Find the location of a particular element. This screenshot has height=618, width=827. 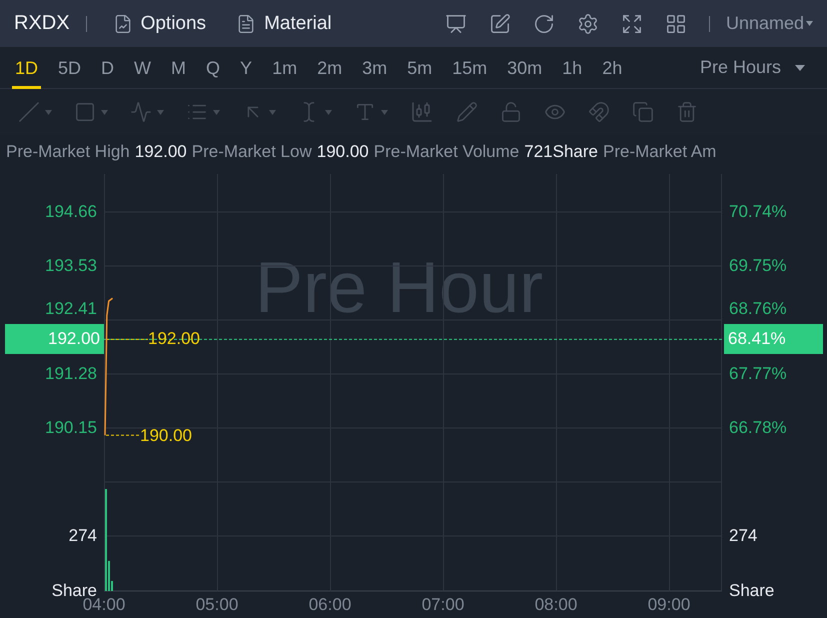

period-tab: Q is located at coordinates (213, 70).